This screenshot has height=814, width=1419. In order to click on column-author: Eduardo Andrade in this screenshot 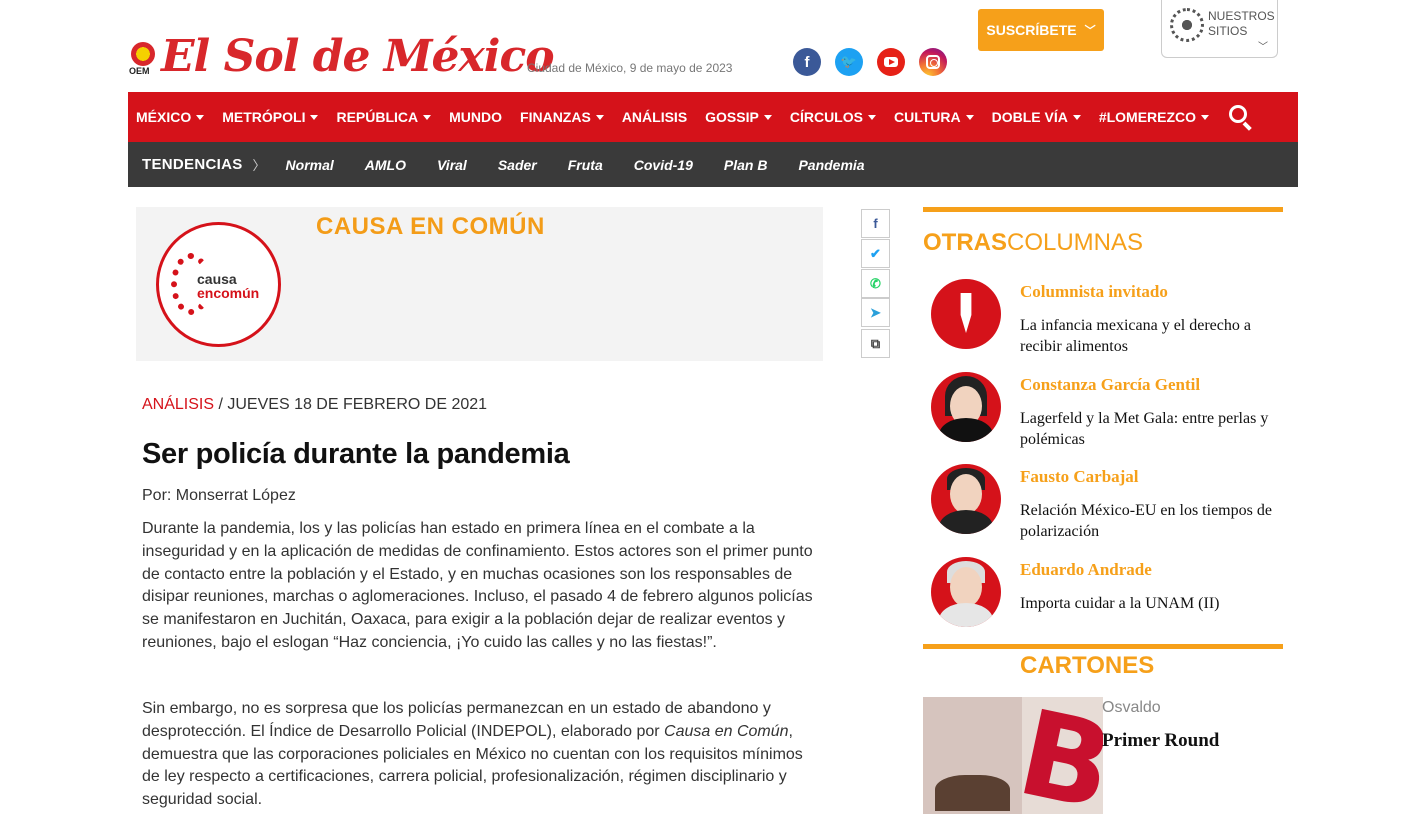, I will do `click(1086, 570)`.